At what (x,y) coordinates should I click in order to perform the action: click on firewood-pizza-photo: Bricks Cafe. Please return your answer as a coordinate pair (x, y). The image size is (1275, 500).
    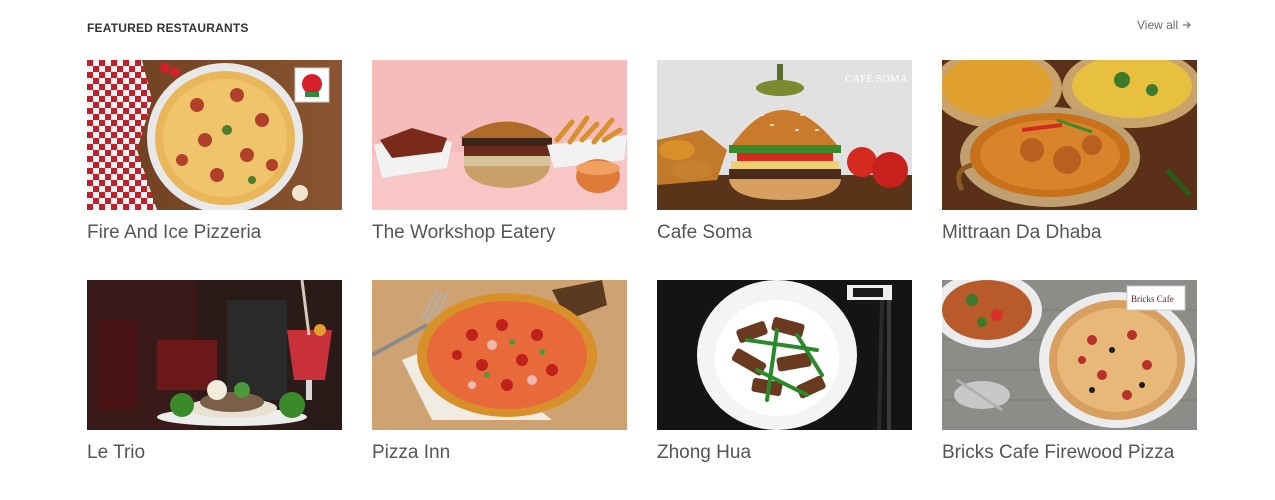
    Looking at the image, I should click on (1069, 355).